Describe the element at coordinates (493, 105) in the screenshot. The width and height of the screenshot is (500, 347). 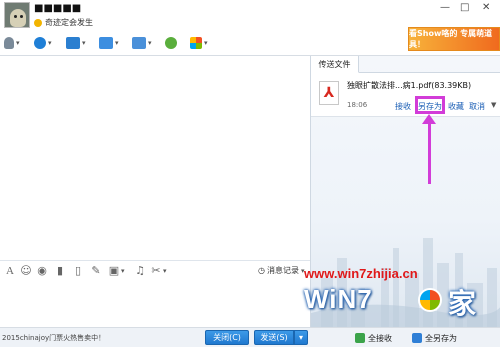
I see `more-options-icon: ▼` at that location.